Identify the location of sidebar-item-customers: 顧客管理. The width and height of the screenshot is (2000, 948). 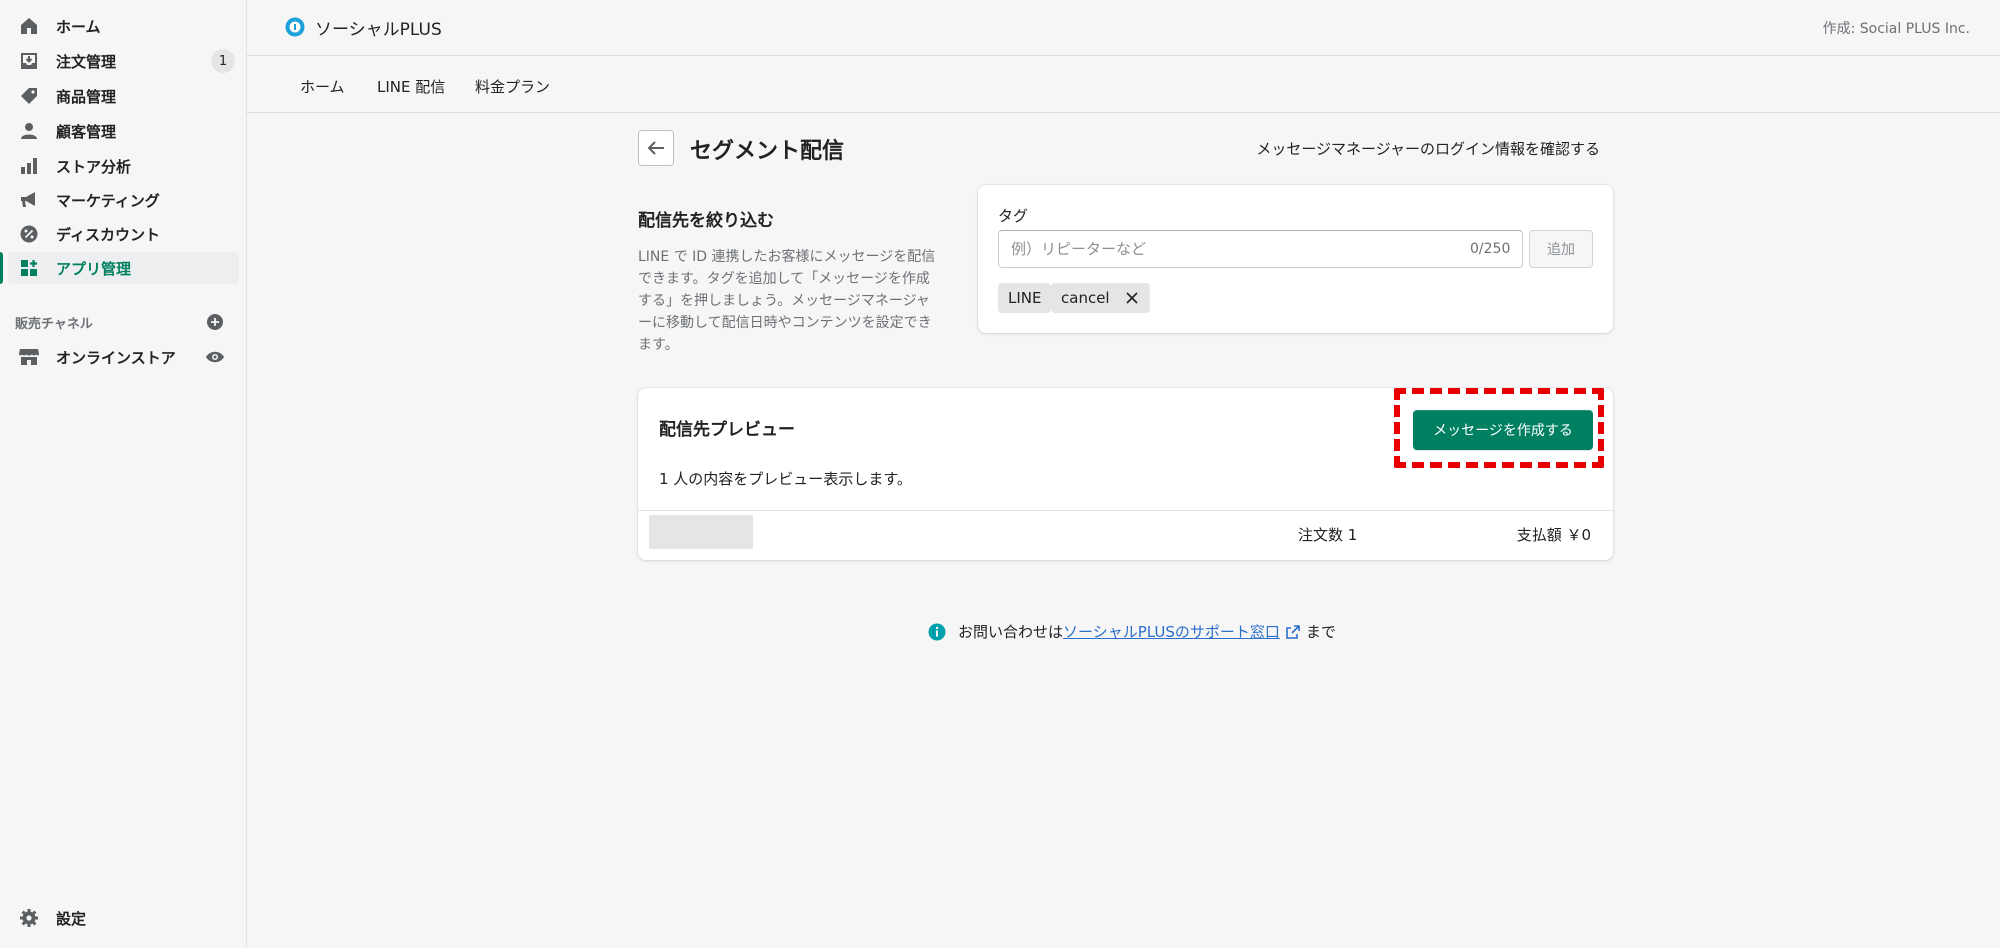
(123, 131).